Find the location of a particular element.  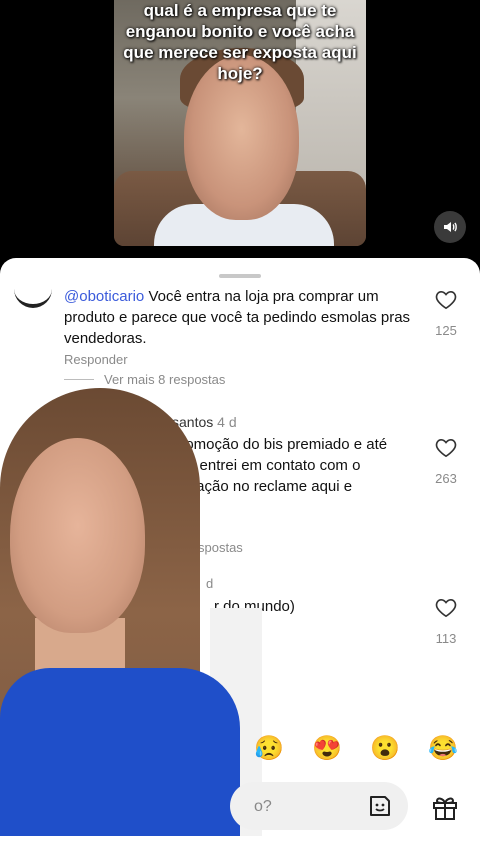

gift-button is located at coordinates (445, 807).